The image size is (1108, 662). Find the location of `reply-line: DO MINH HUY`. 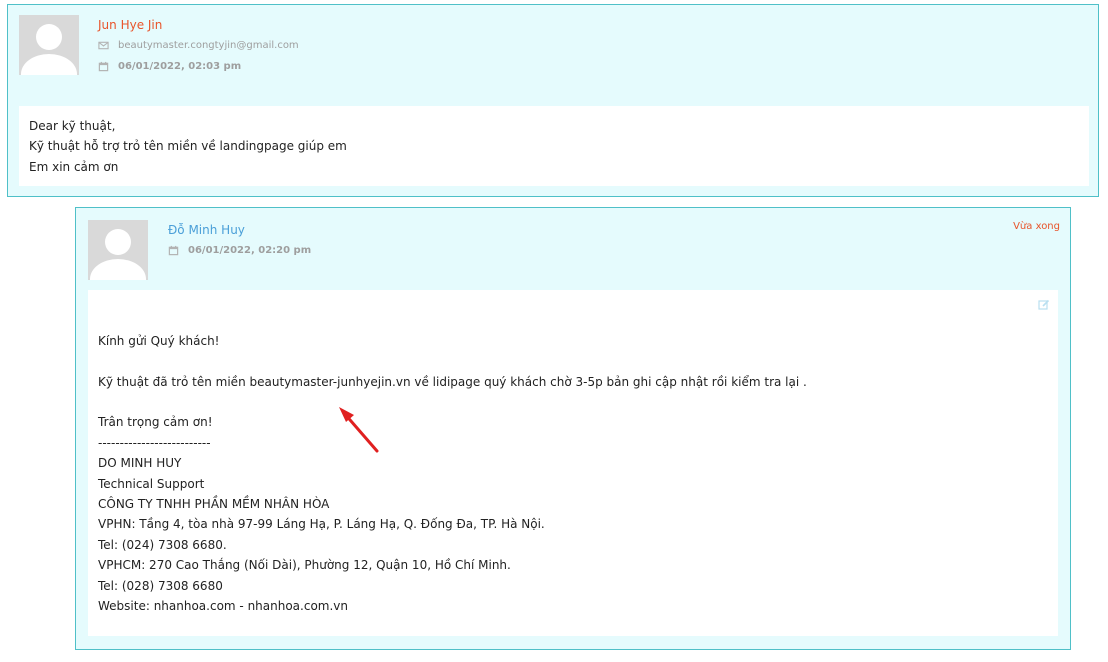

reply-line: DO MINH HUY is located at coordinates (140, 463).